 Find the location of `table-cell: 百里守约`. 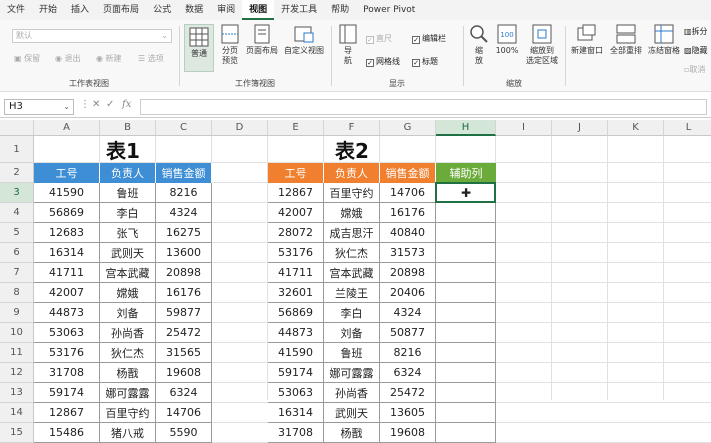

table-cell: 百里守约 is located at coordinates (352, 193).